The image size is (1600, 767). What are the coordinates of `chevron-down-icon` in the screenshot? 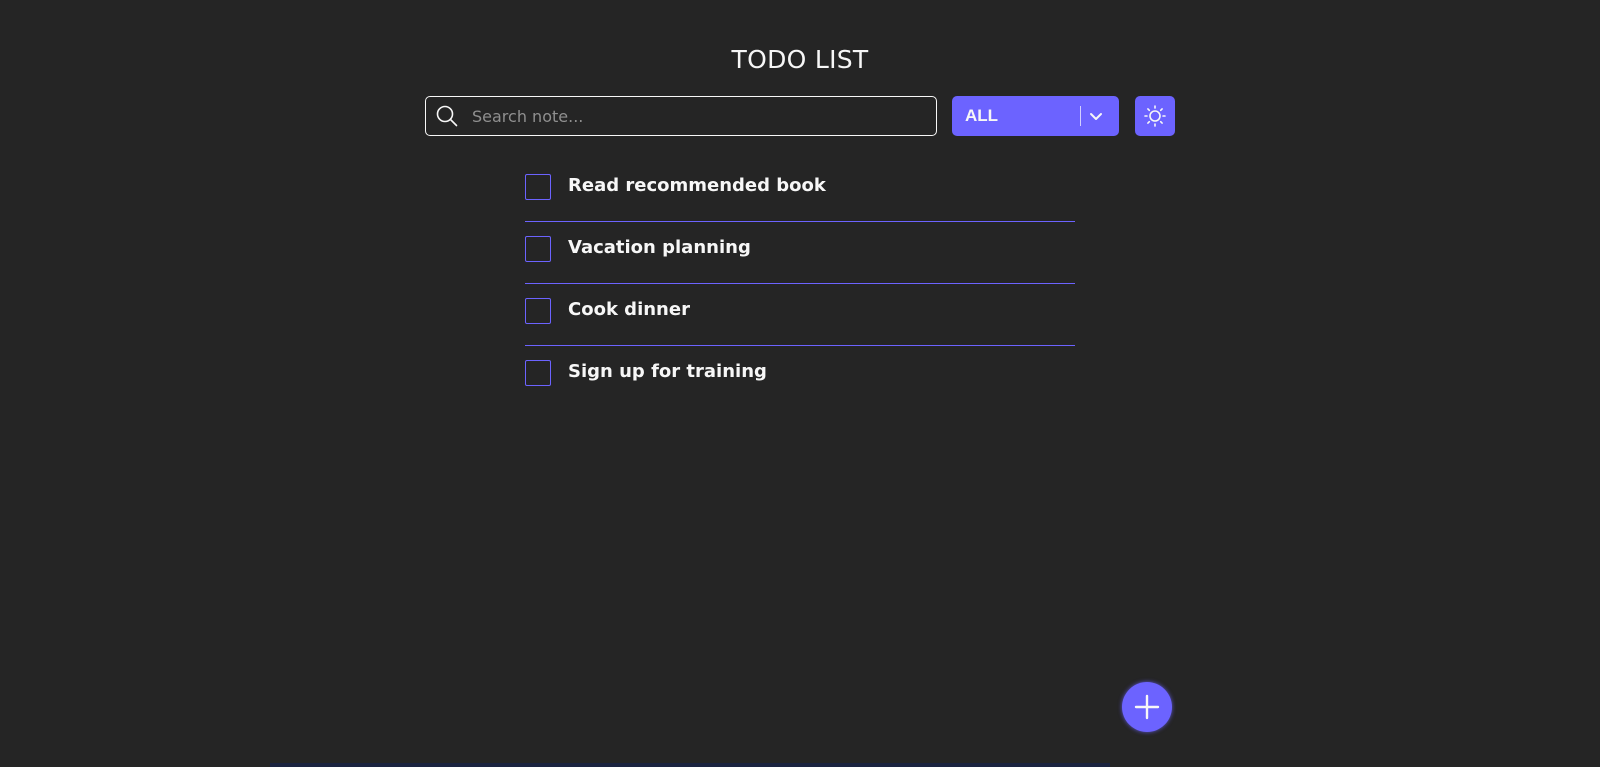 It's located at (1096, 116).